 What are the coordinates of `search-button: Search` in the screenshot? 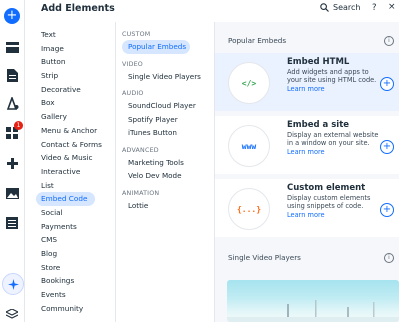 It's located at (340, 7).